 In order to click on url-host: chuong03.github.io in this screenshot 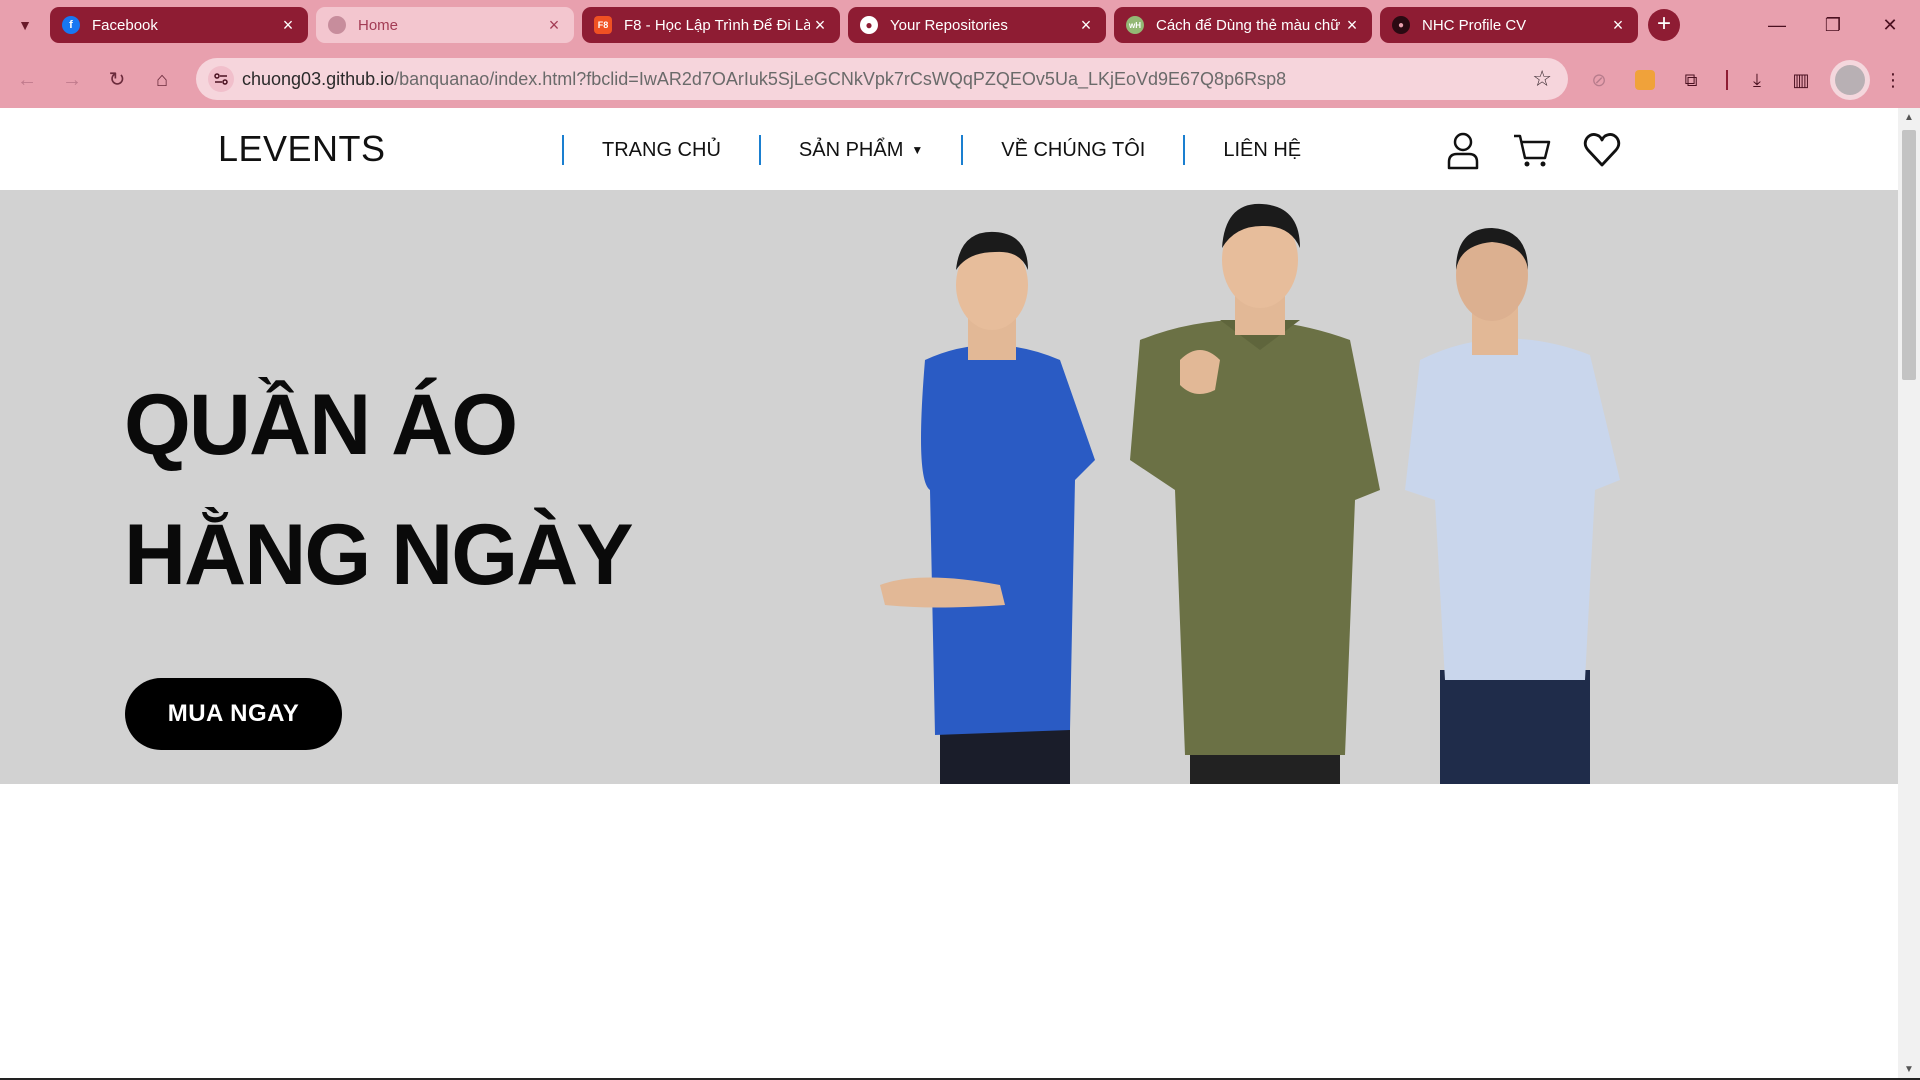, I will do `click(318, 79)`.